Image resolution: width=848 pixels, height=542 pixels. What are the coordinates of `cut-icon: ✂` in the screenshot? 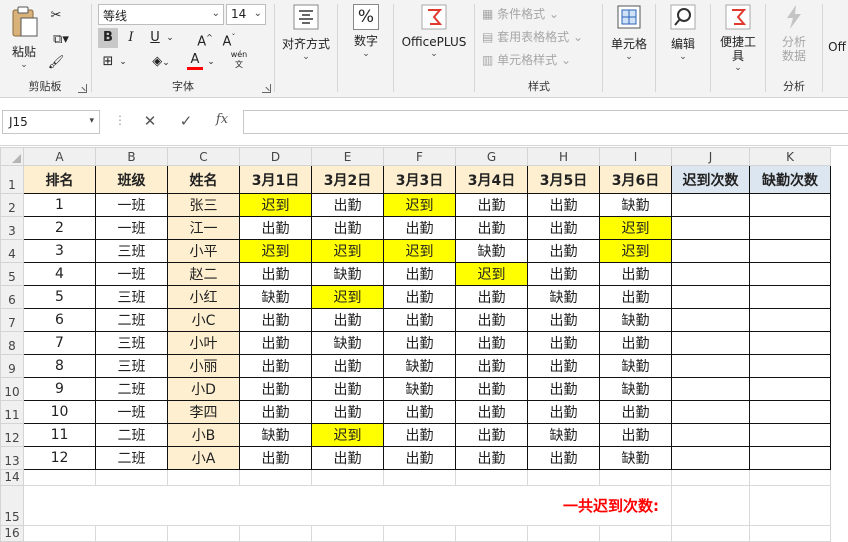 It's located at (56, 16).